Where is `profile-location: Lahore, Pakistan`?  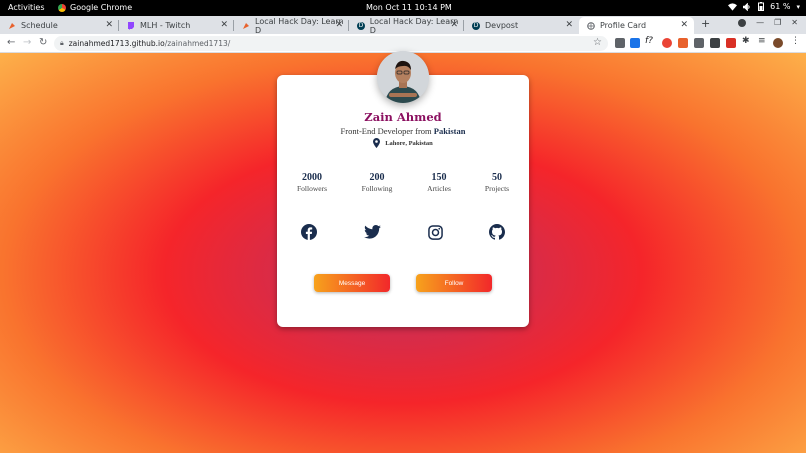 profile-location: Lahore, Pakistan is located at coordinates (403, 143).